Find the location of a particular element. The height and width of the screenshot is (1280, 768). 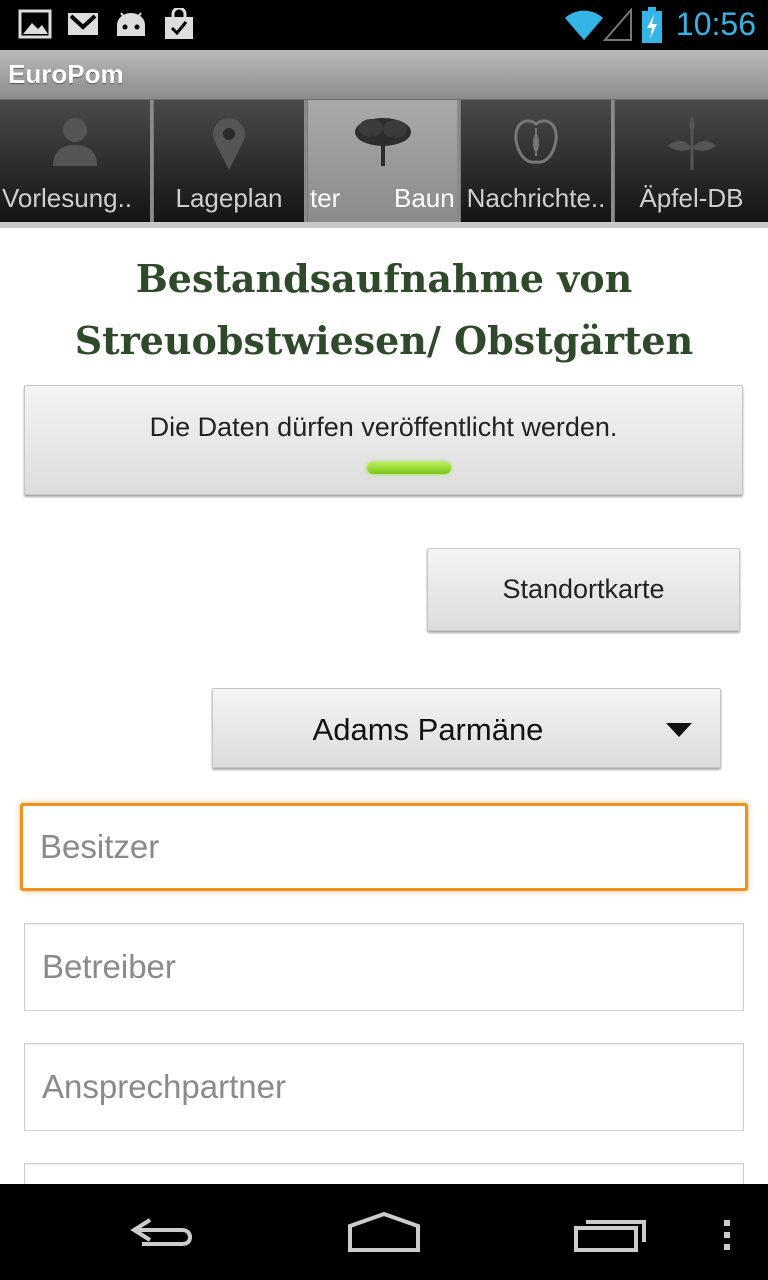

tab-underline is located at coordinates (384, 225).